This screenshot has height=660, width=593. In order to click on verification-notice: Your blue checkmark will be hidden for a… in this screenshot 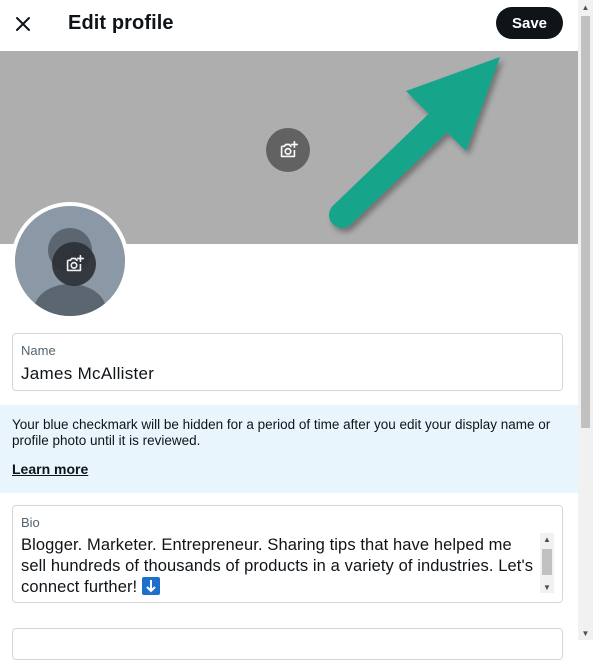, I will do `click(289, 449)`.